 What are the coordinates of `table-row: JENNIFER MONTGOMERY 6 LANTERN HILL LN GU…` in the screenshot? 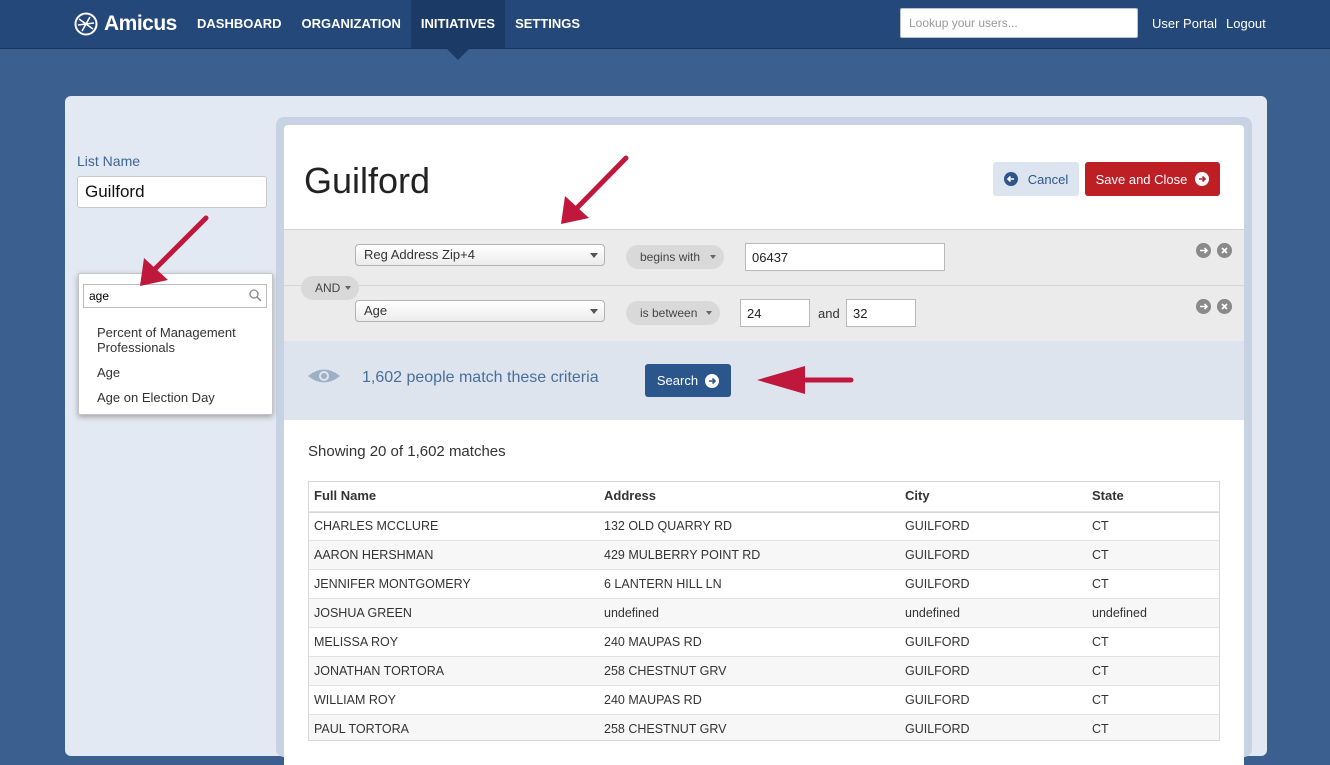 It's located at (764, 583).